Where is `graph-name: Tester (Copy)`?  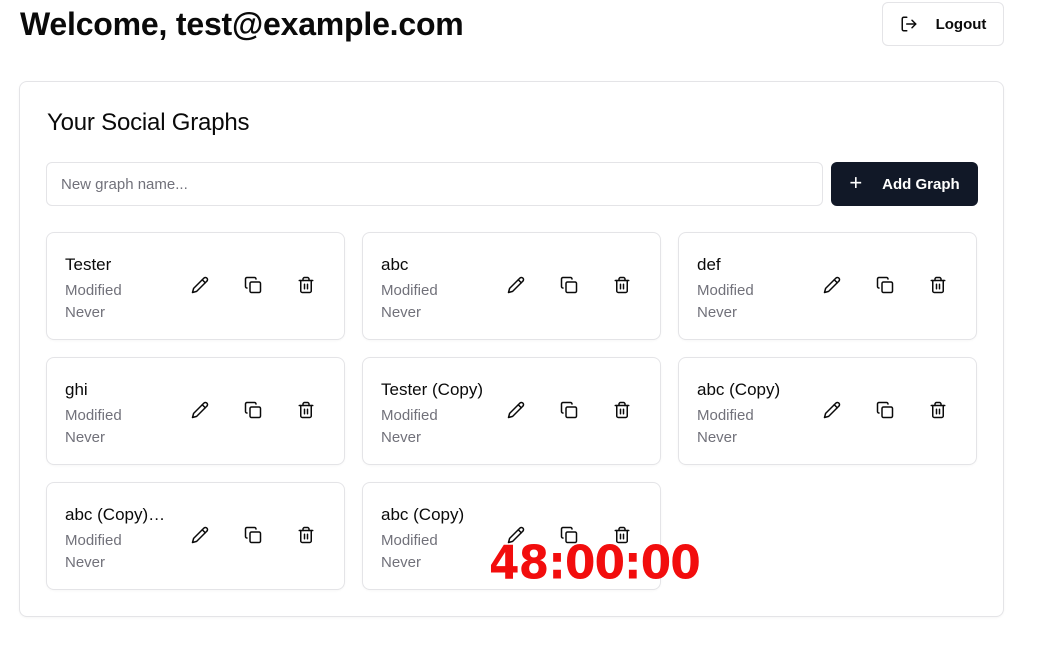
graph-name: Tester (Copy) is located at coordinates (432, 389).